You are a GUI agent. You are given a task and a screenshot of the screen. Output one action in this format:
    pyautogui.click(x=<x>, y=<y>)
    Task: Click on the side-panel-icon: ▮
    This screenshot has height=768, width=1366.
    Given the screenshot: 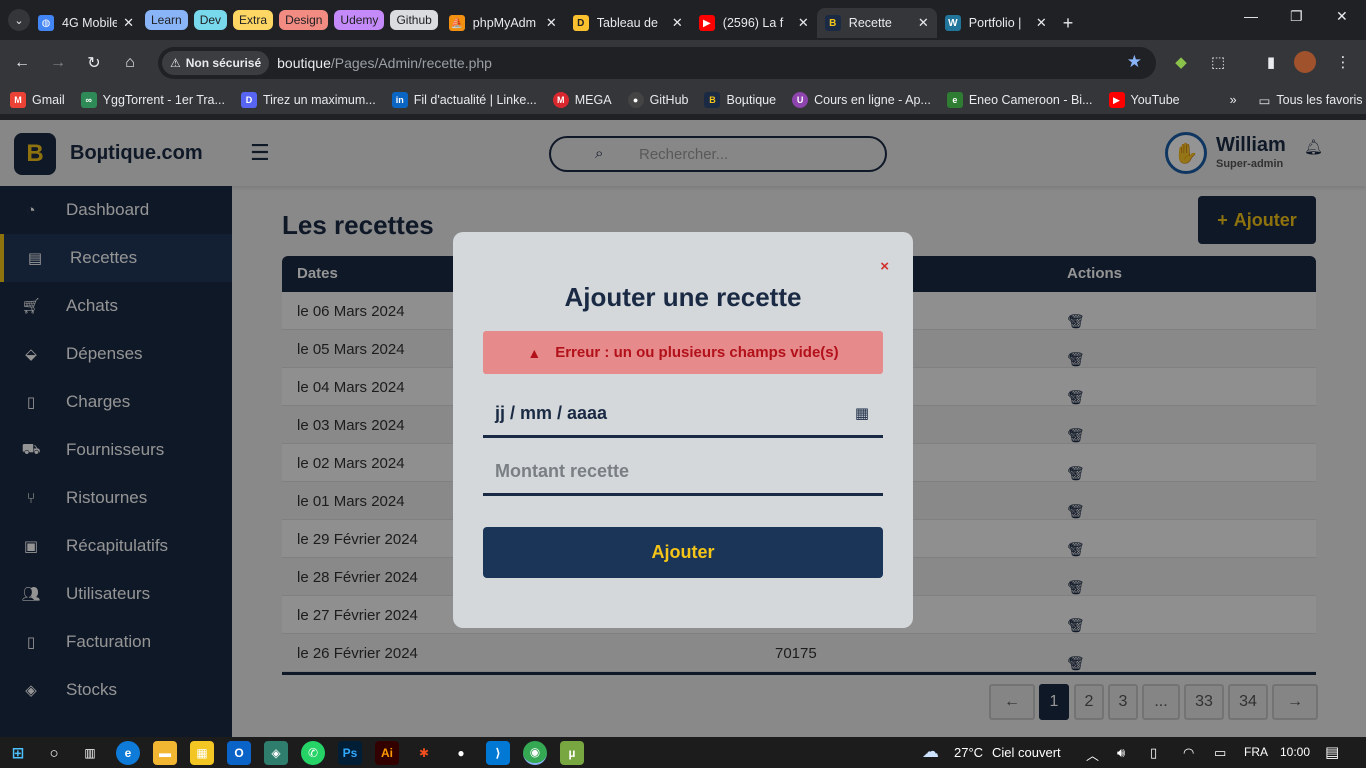 What is the action you would take?
    pyautogui.click(x=1271, y=62)
    